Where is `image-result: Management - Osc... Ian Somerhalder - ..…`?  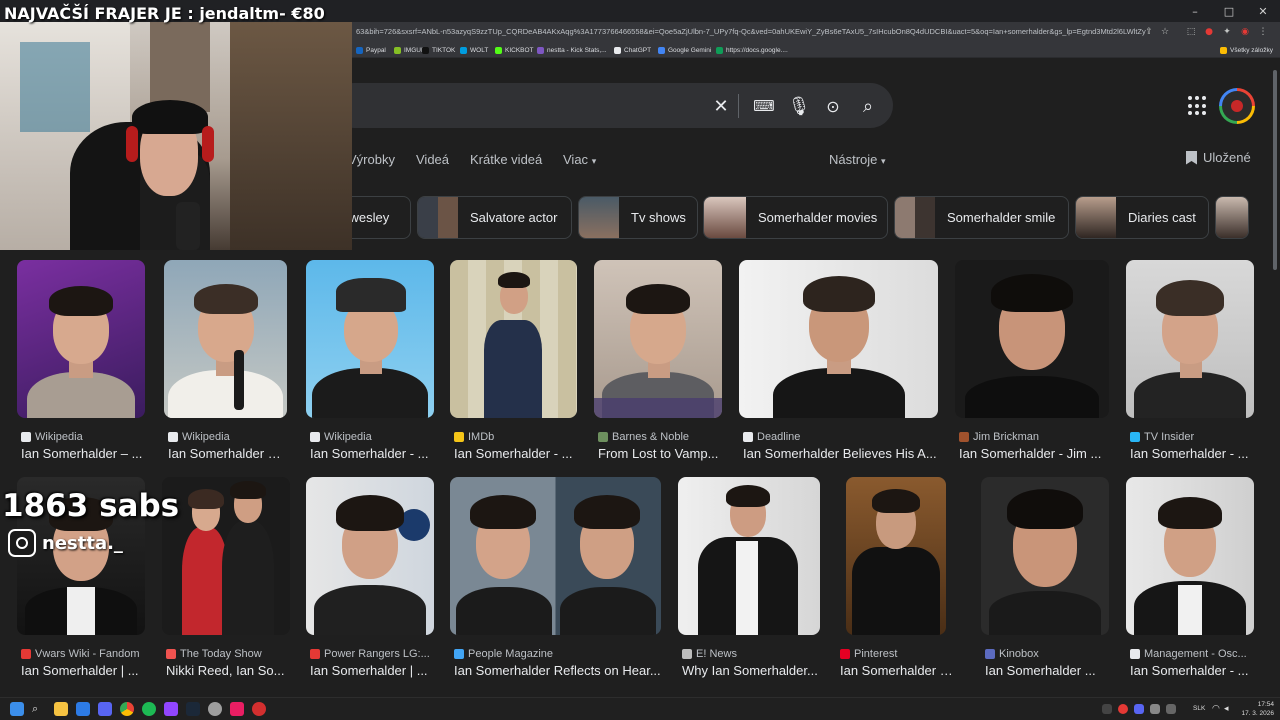 image-result: Management - Osc... Ian Somerhalder - ..… is located at coordinates (1190, 582).